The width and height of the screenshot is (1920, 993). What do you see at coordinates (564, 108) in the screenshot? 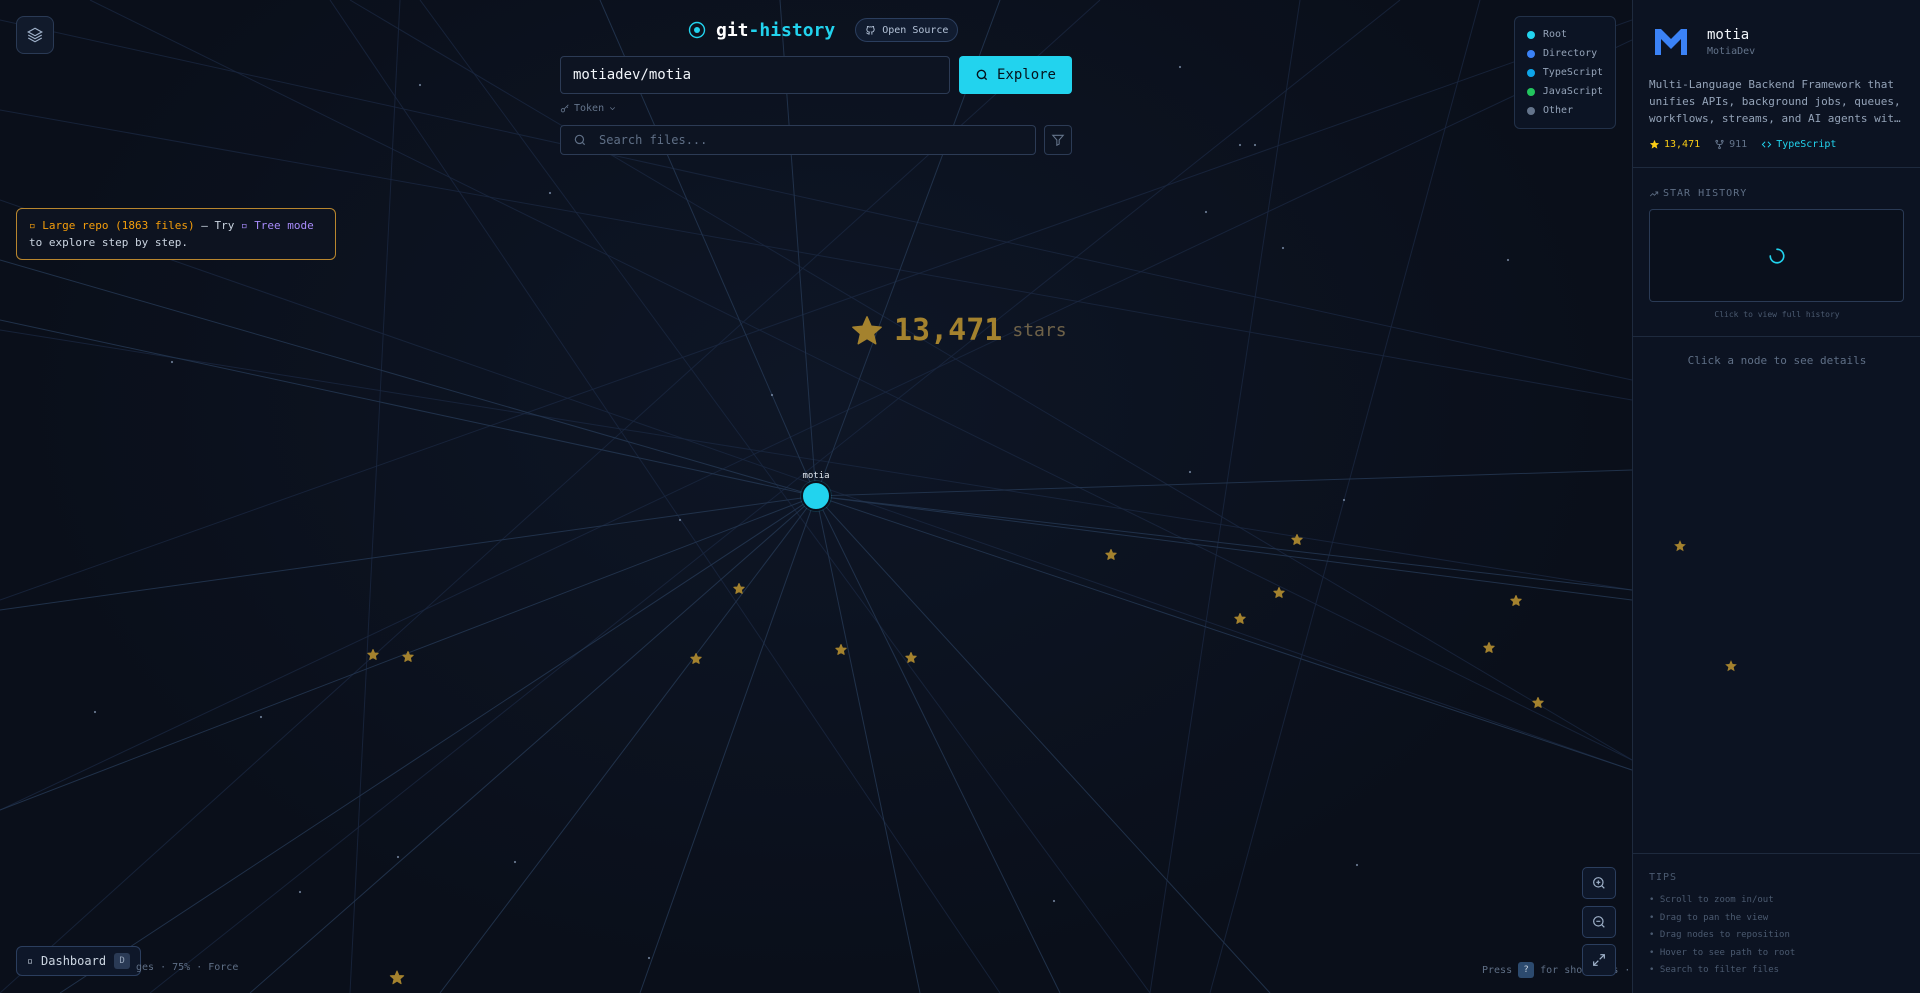
I see `key-icon` at bounding box center [564, 108].